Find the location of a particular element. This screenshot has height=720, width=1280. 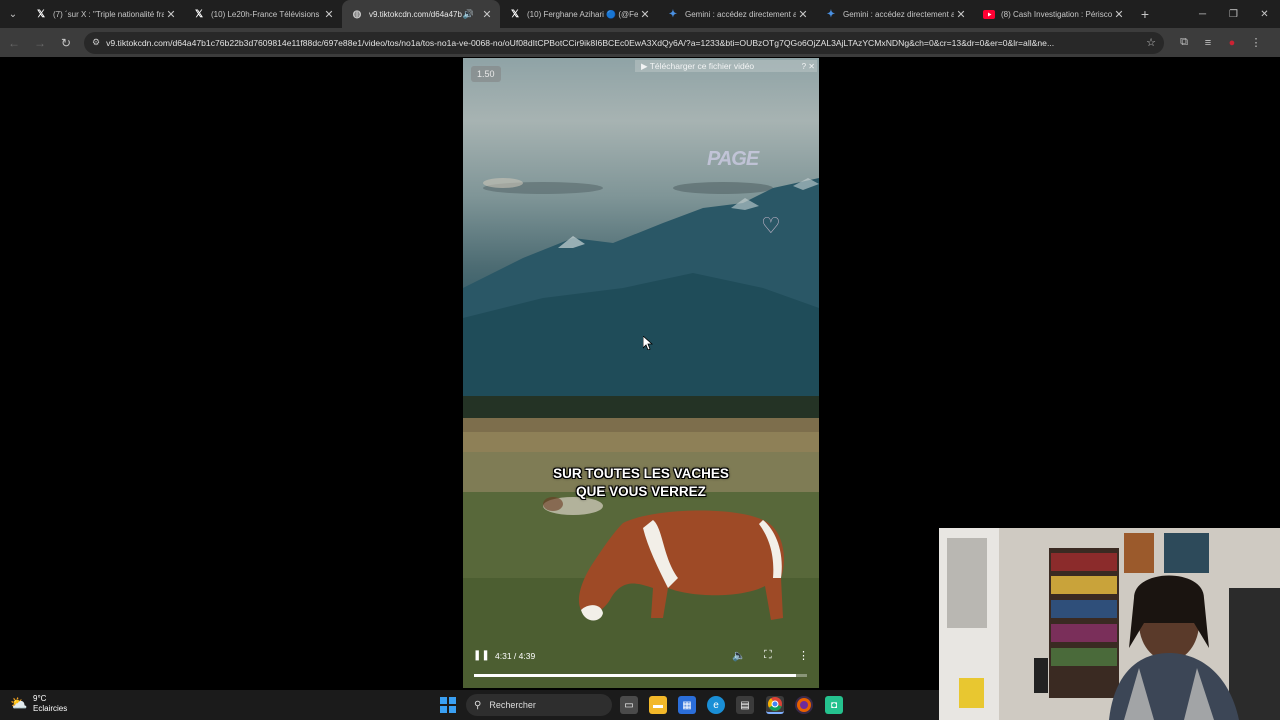

reload-icon: ↻ is located at coordinates (66, 43).